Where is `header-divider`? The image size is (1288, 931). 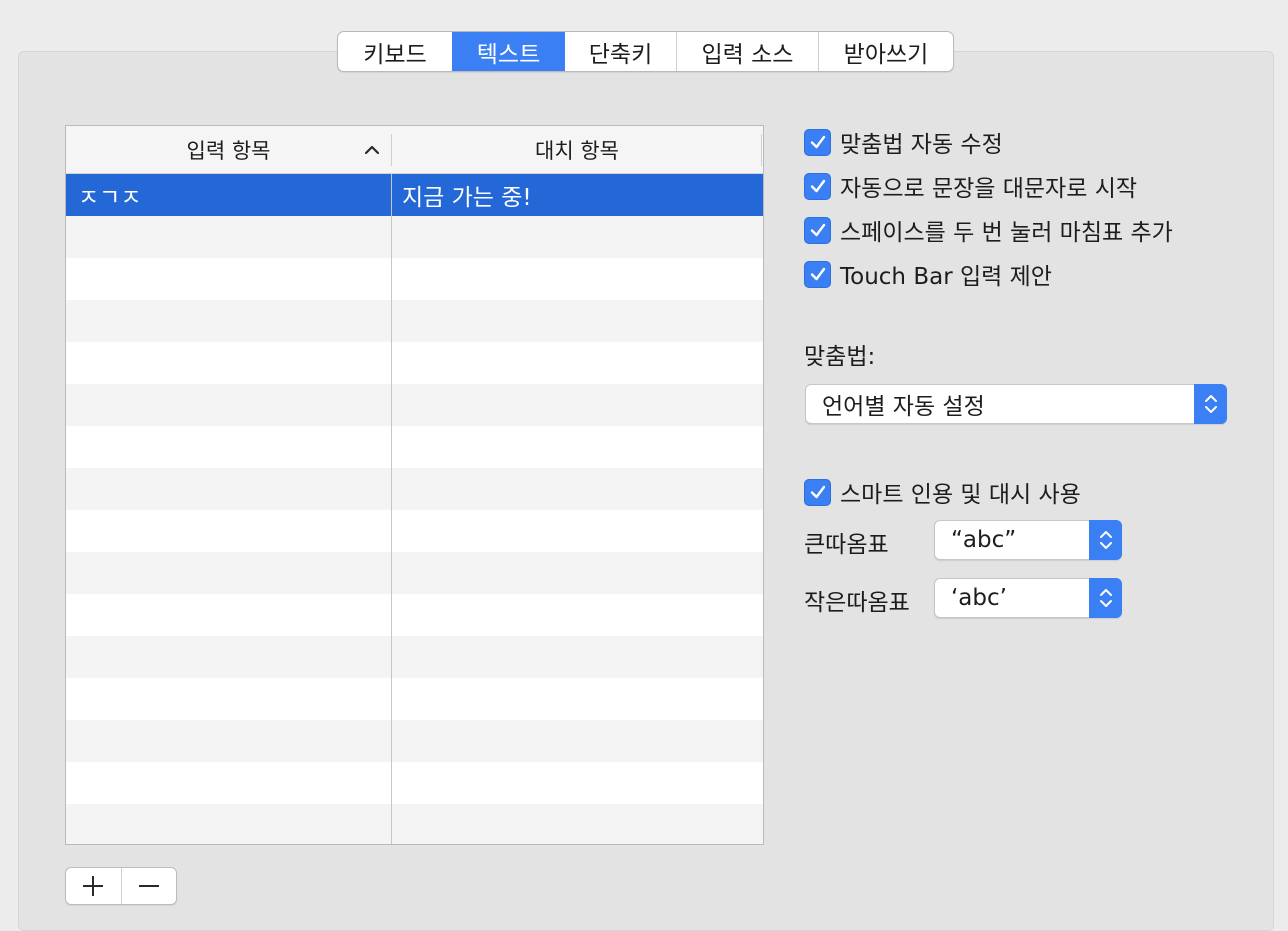
header-divider is located at coordinates (761, 150).